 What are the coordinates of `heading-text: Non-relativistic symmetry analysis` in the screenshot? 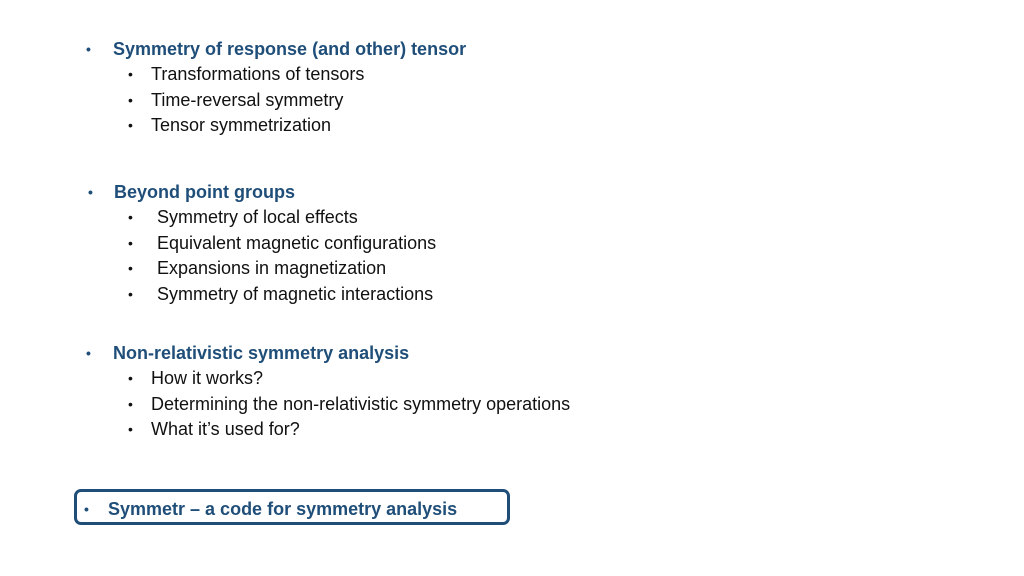 It's located at (261, 353).